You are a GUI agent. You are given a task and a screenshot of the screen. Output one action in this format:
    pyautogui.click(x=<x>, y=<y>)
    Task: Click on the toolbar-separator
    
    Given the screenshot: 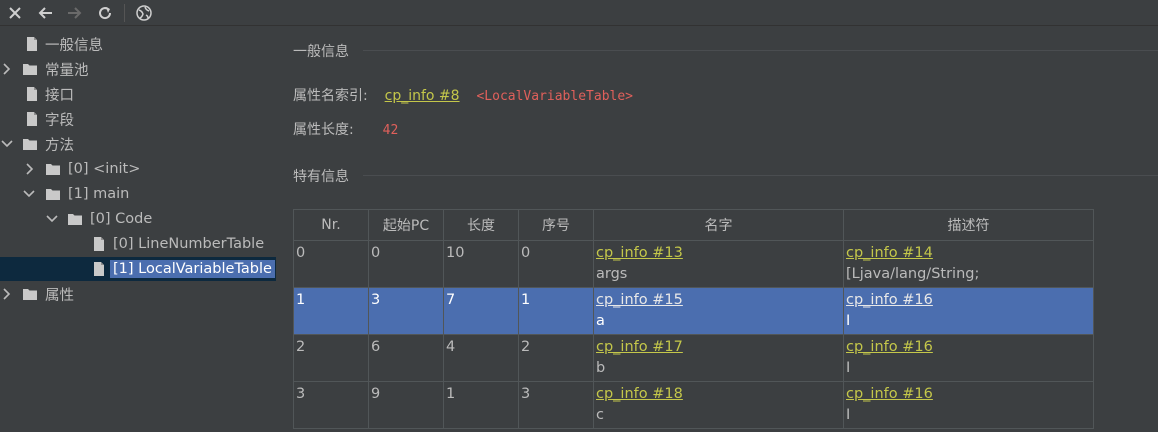 What is the action you would take?
    pyautogui.click(x=124, y=12)
    